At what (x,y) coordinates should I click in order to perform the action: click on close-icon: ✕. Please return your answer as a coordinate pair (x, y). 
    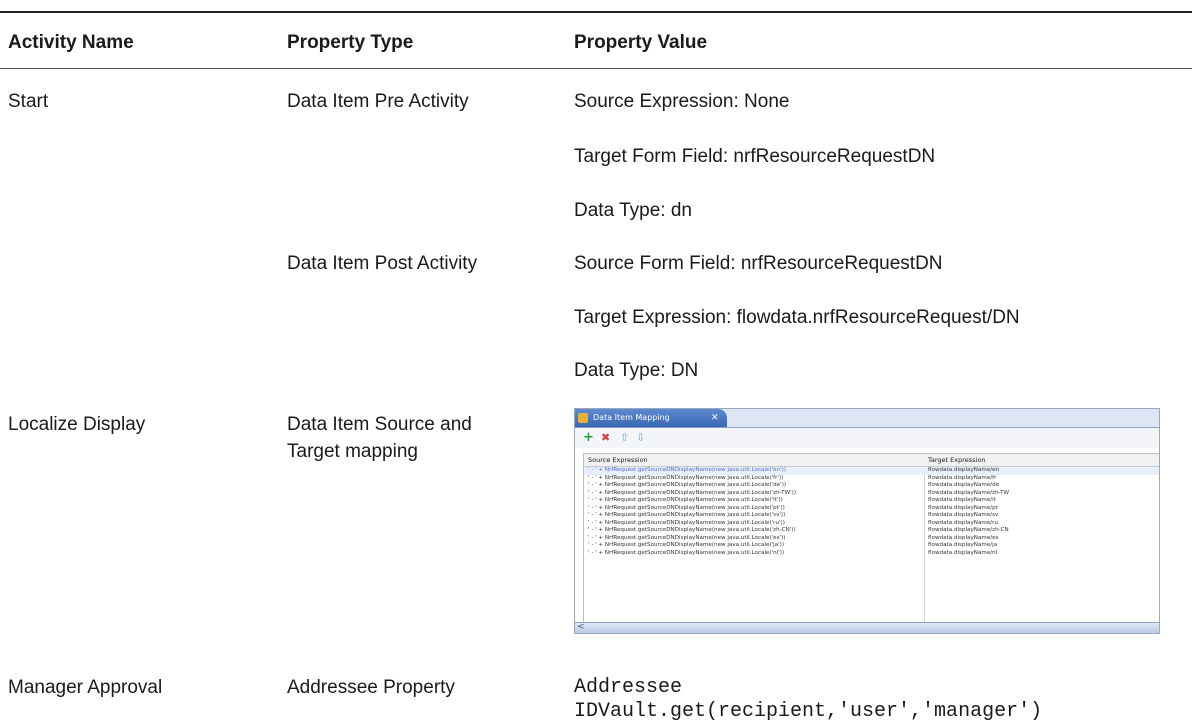
    Looking at the image, I should click on (715, 418).